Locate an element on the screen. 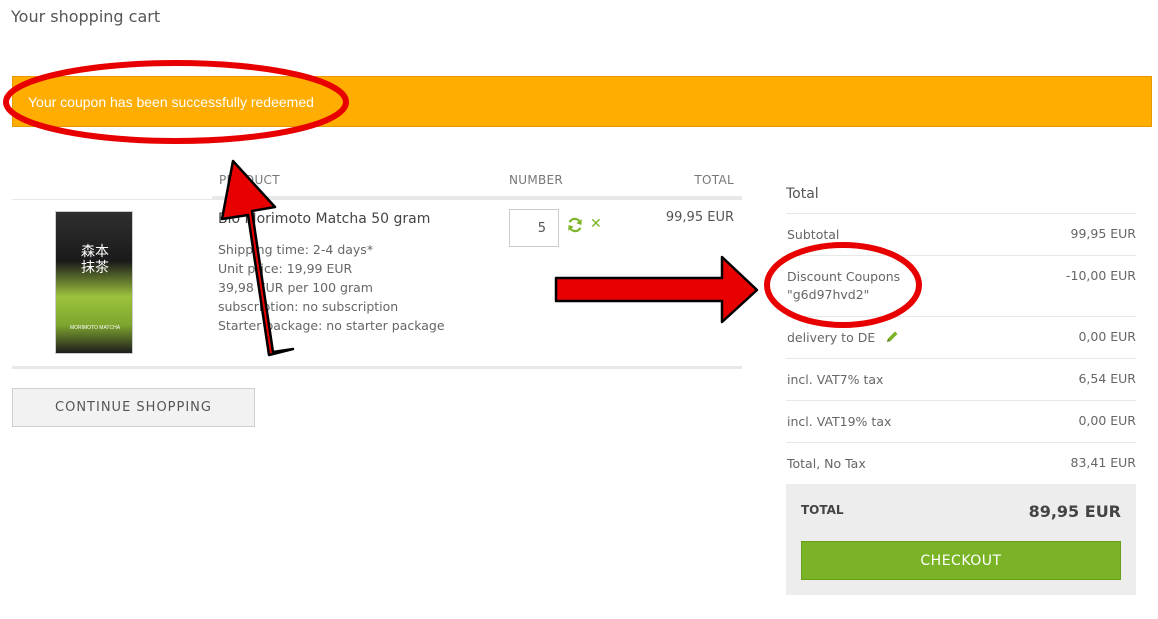 This screenshot has width=1158, height=619. continue-shopping-button: CONTINUE SHOPPING is located at coordinates (133, 407).